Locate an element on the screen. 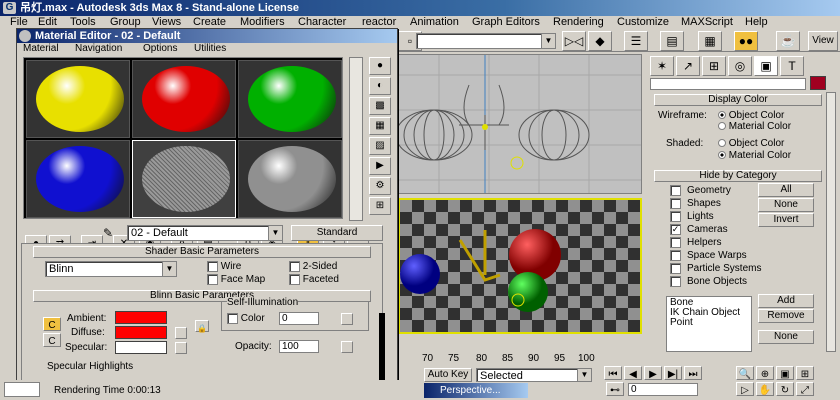  me-menu-material: Material is located at coordinates (41, 49).